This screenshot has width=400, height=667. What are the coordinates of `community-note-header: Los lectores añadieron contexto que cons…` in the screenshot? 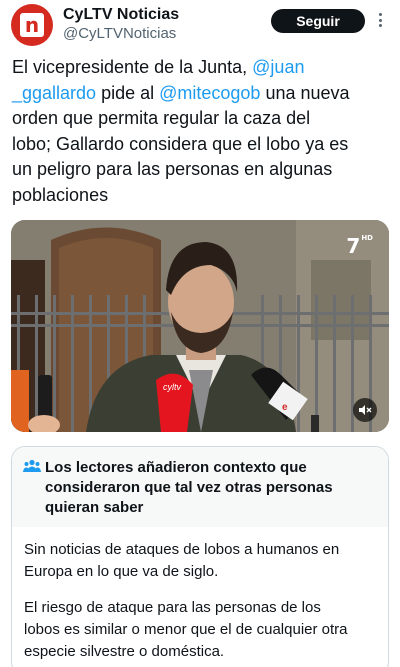 It's located at (200, 487).